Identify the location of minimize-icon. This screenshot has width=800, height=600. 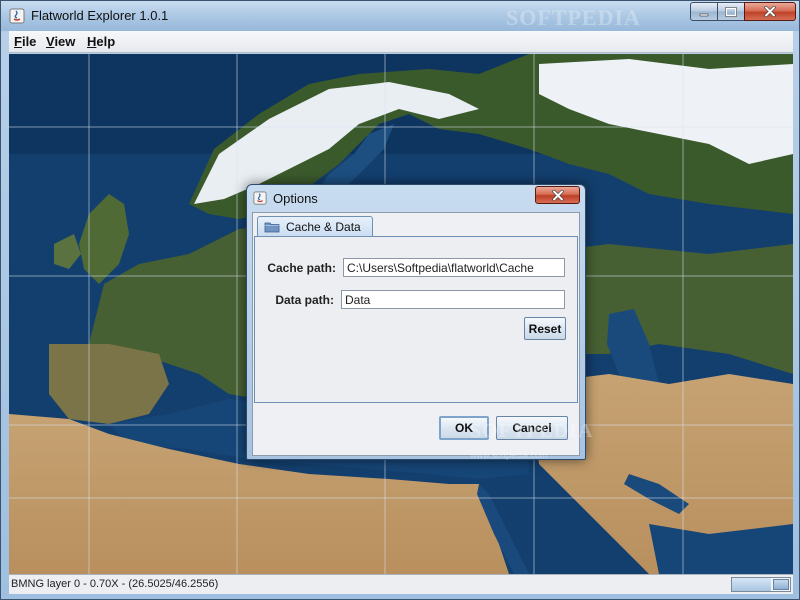
(704, 14).